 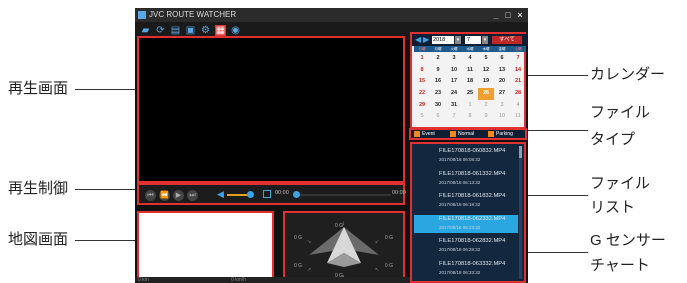 I want to click on file-name: FILE170818-062832.MP4, so click(x=472, y=241).